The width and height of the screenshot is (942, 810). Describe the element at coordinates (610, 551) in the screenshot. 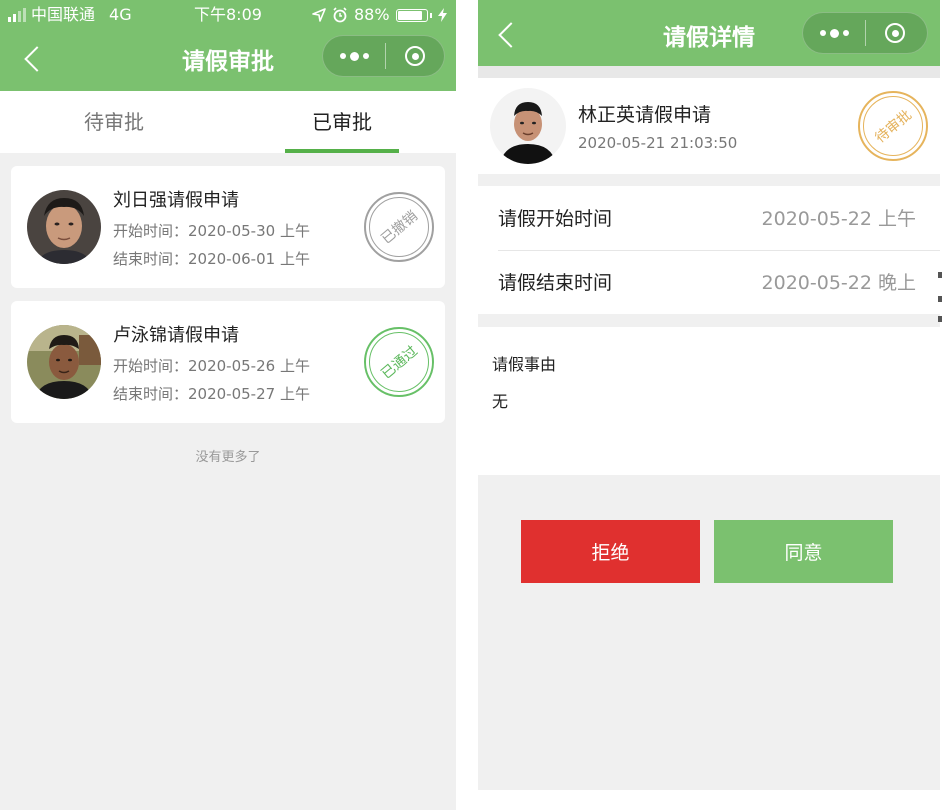

I see `reject-button: 拒绝` at that location.